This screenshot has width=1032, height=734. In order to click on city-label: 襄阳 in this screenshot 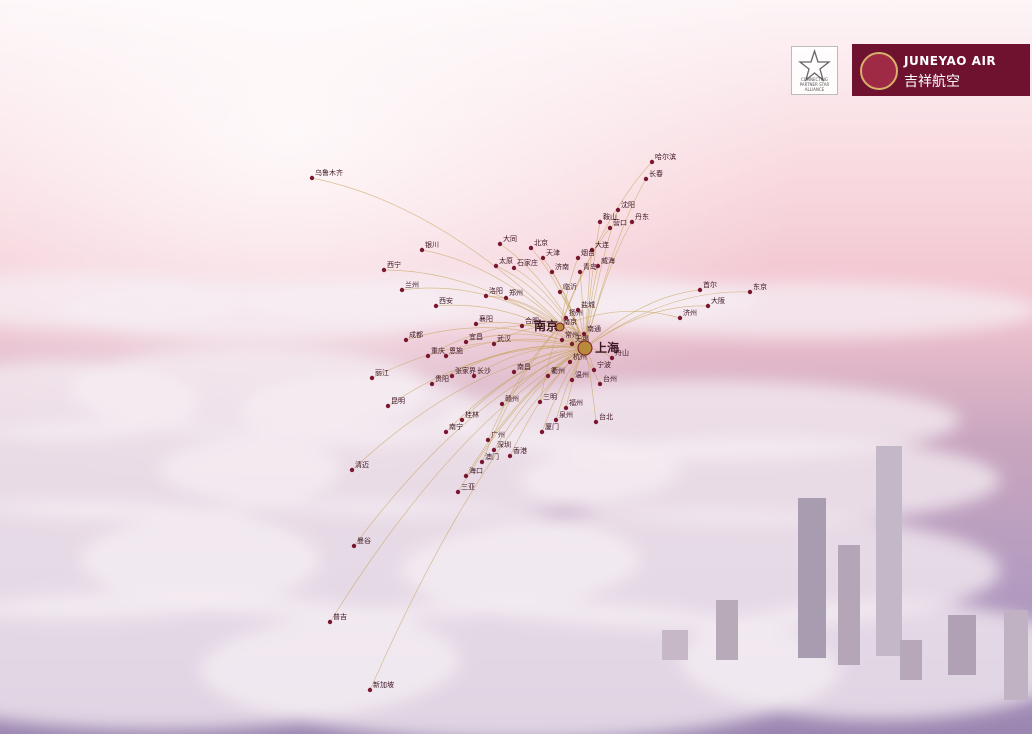, I will do `click(486, 318)`.